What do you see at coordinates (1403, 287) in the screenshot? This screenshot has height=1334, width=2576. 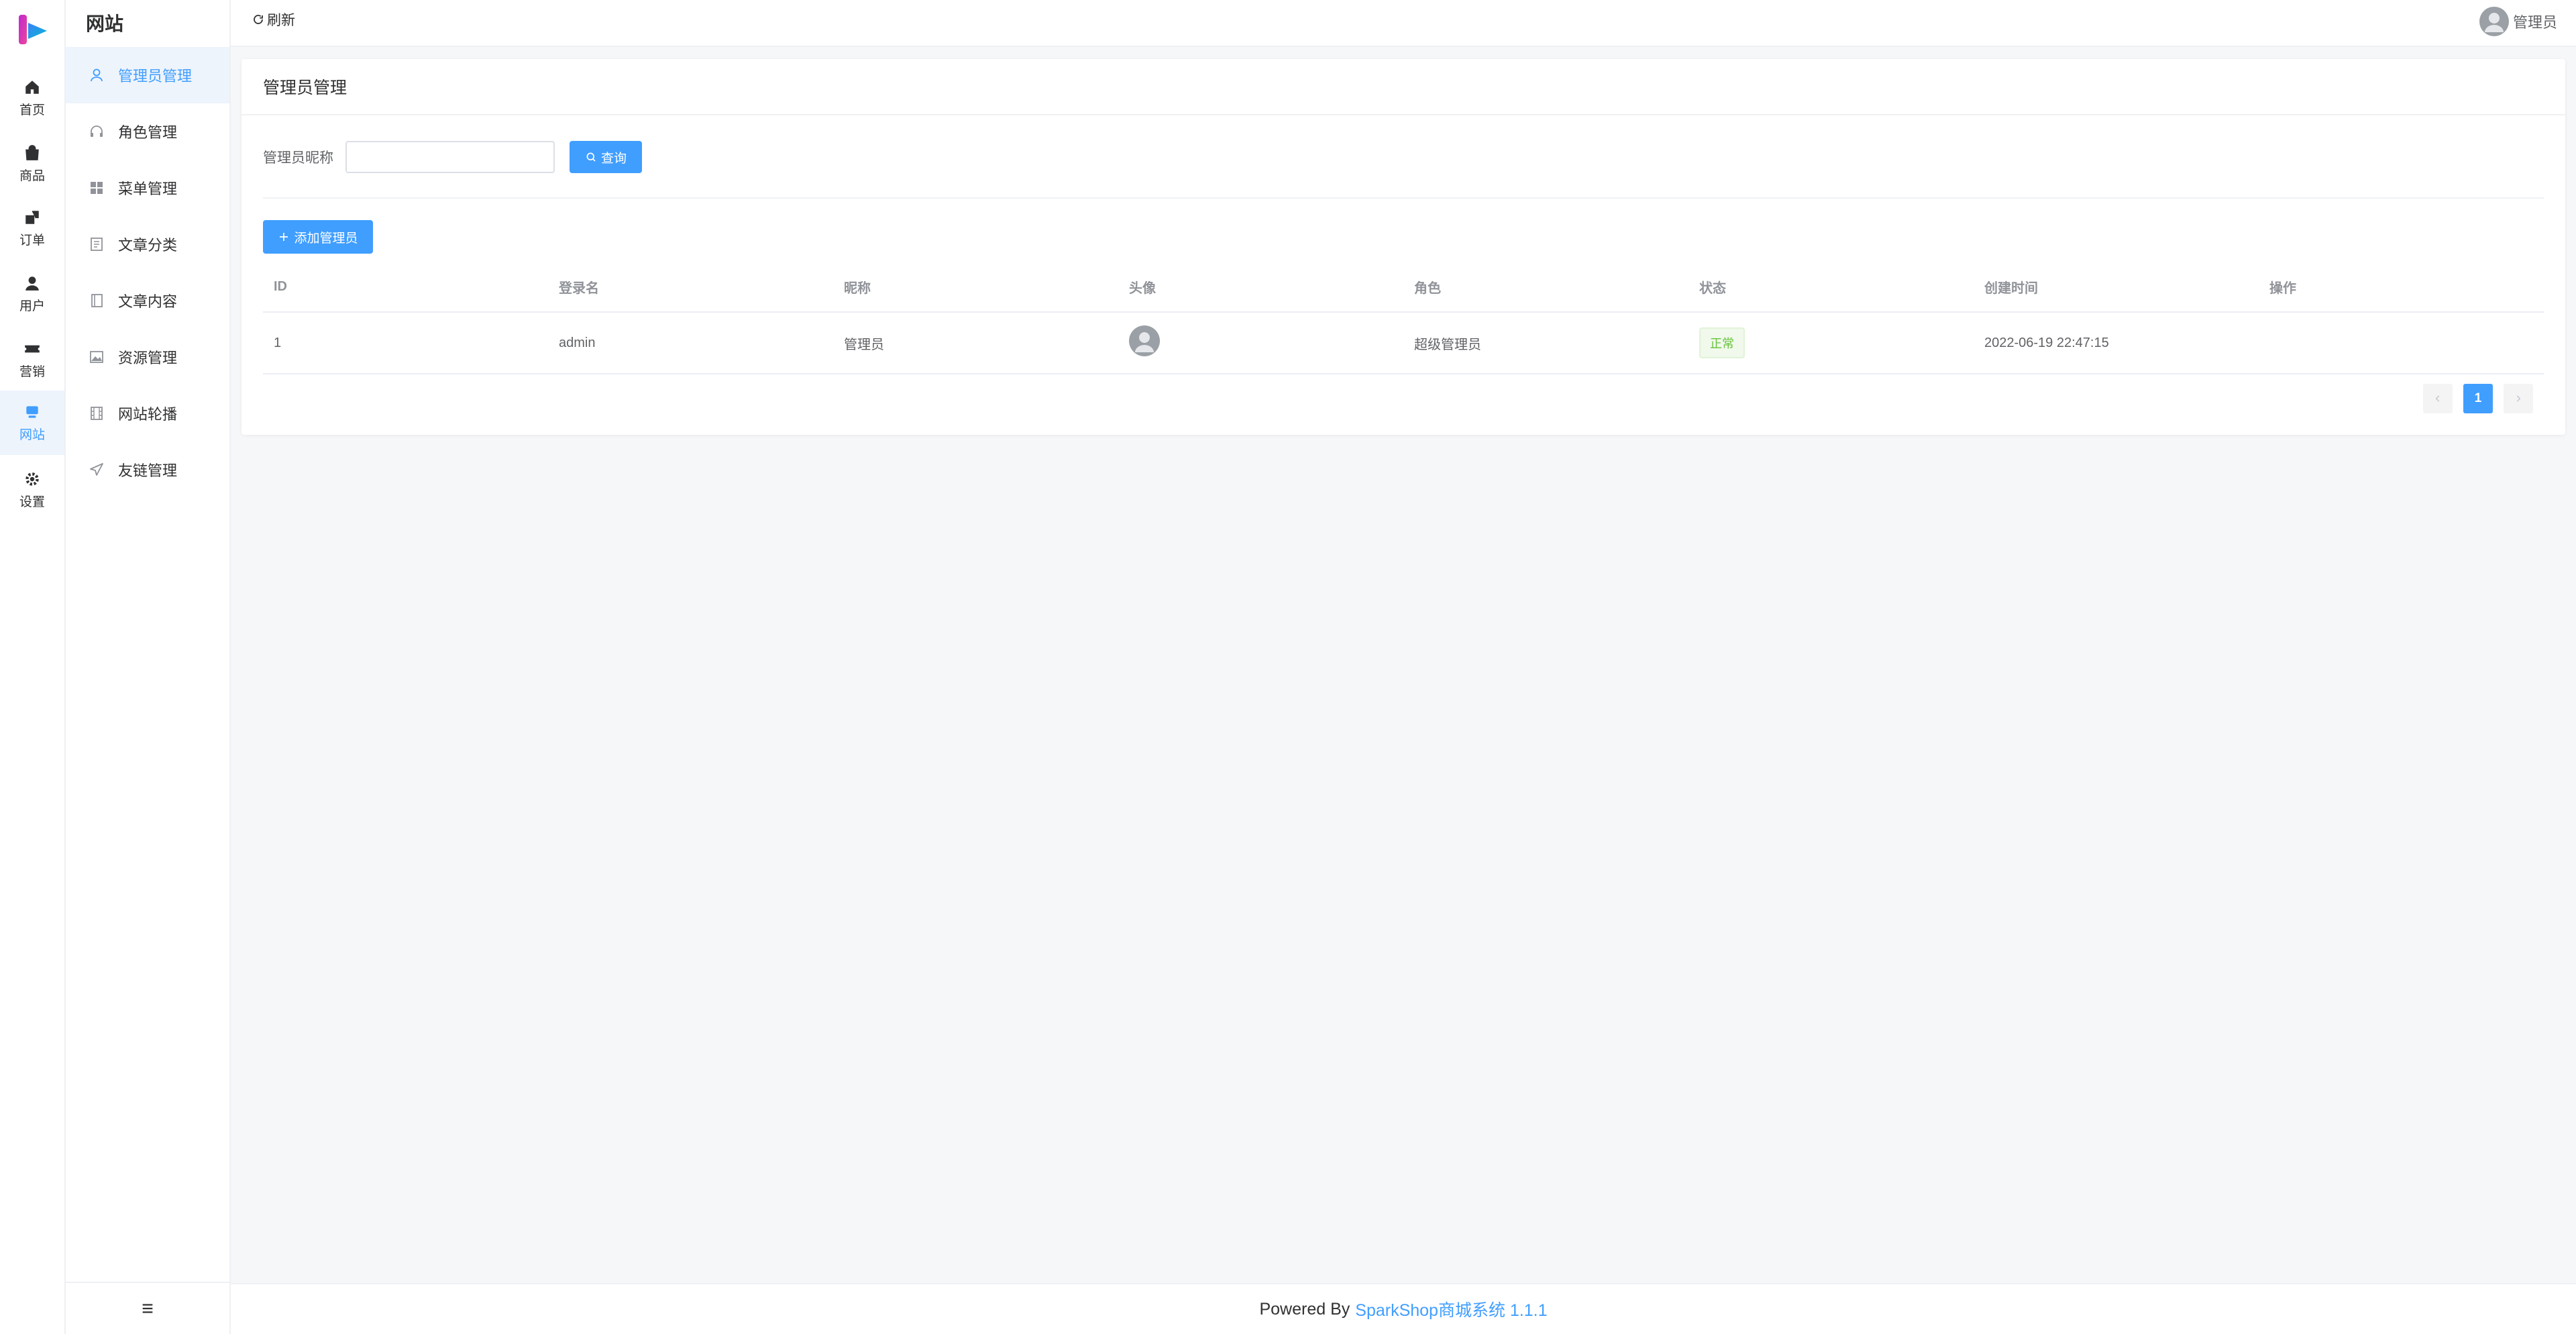 I see `table-header: ID 登录名 昵称 头像 角色 状态 创建时间 操作` at bounding box center [1403, 287].